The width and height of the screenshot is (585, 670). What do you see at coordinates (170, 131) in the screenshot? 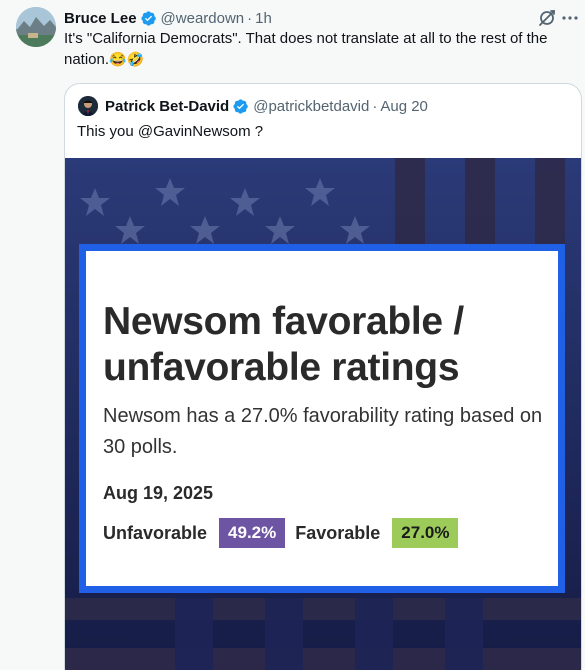
I see `quoted-text: This you @GavinNewsom ?` at bounding box center [170, 131].